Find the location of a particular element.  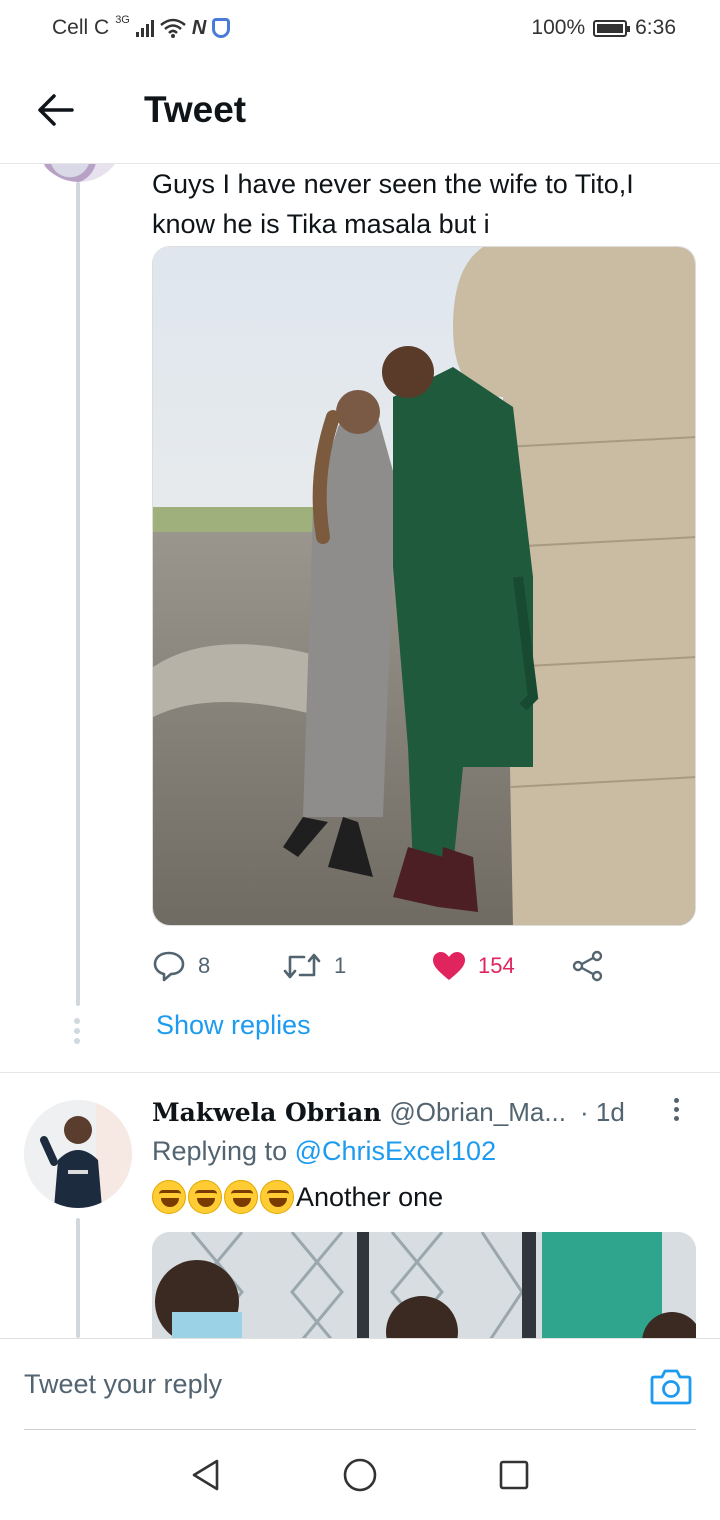

replying-handle-link: @ChrisExcel102 is located at coordinates (396, 1151).